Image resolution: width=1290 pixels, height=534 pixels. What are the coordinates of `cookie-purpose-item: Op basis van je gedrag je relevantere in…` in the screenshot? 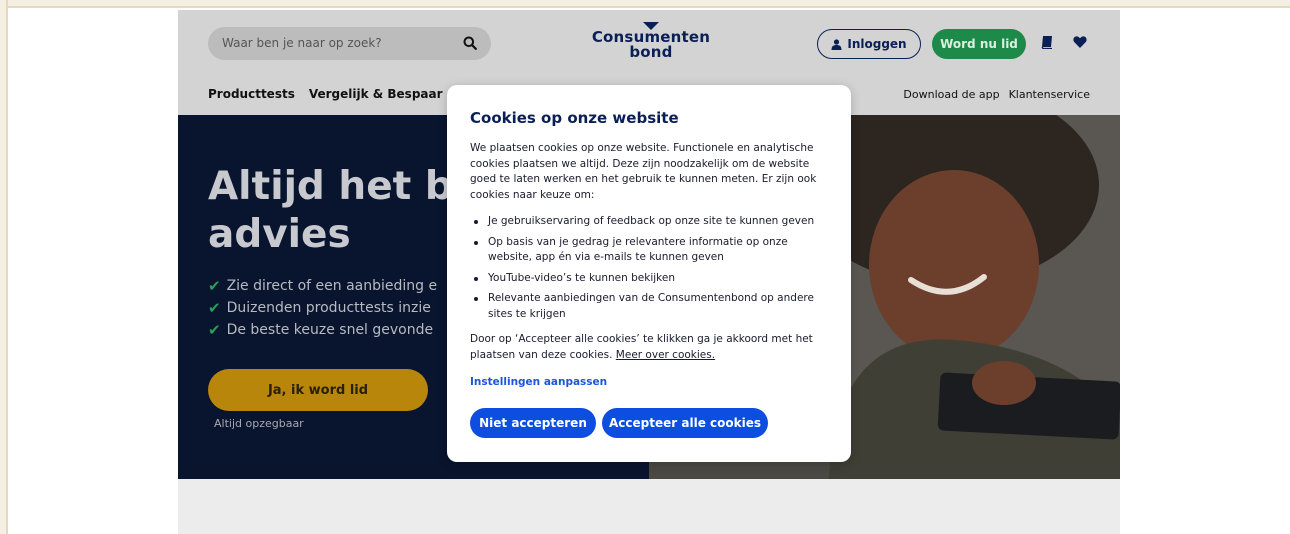 It's located at (648, 250).